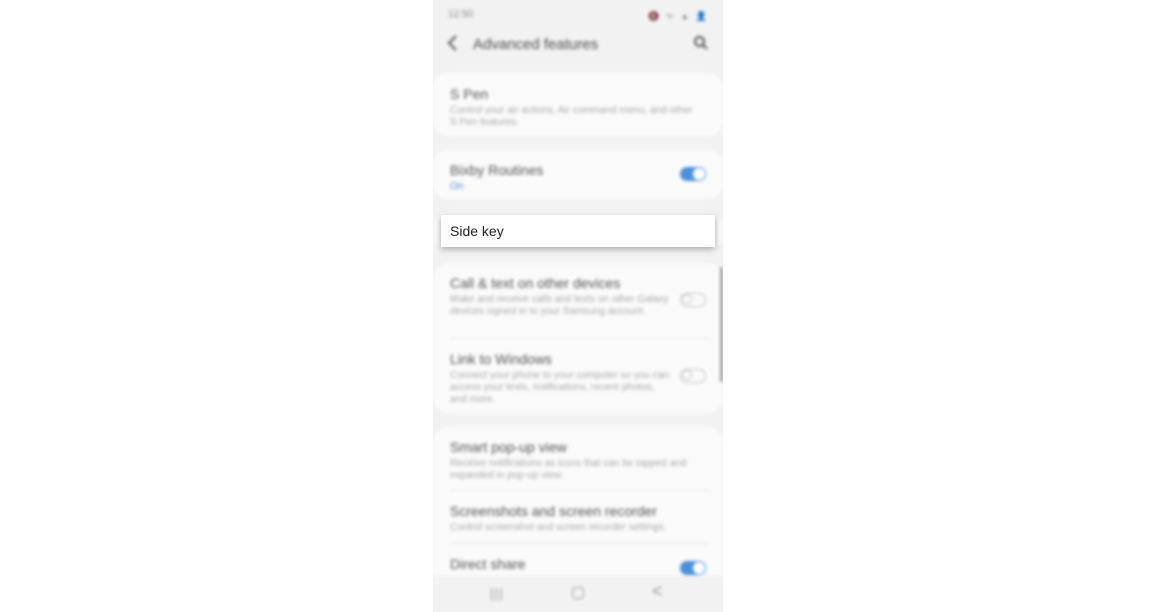 The image size is (1156, 612). Describe the element at coordinates (693, 300) in the screenshot. I see `call-text-toggle` at that location.